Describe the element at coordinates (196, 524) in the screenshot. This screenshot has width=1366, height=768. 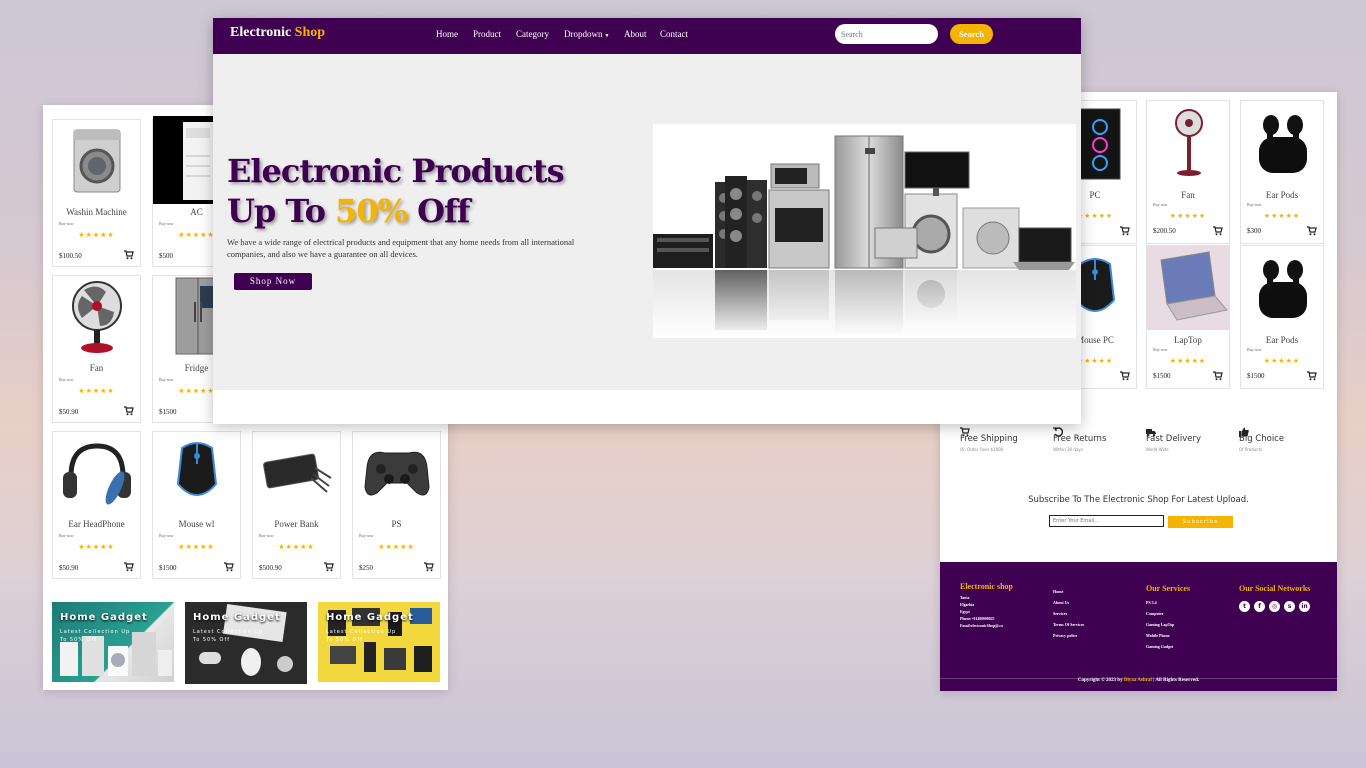
I see `product-name: Mouse wl` at that location.